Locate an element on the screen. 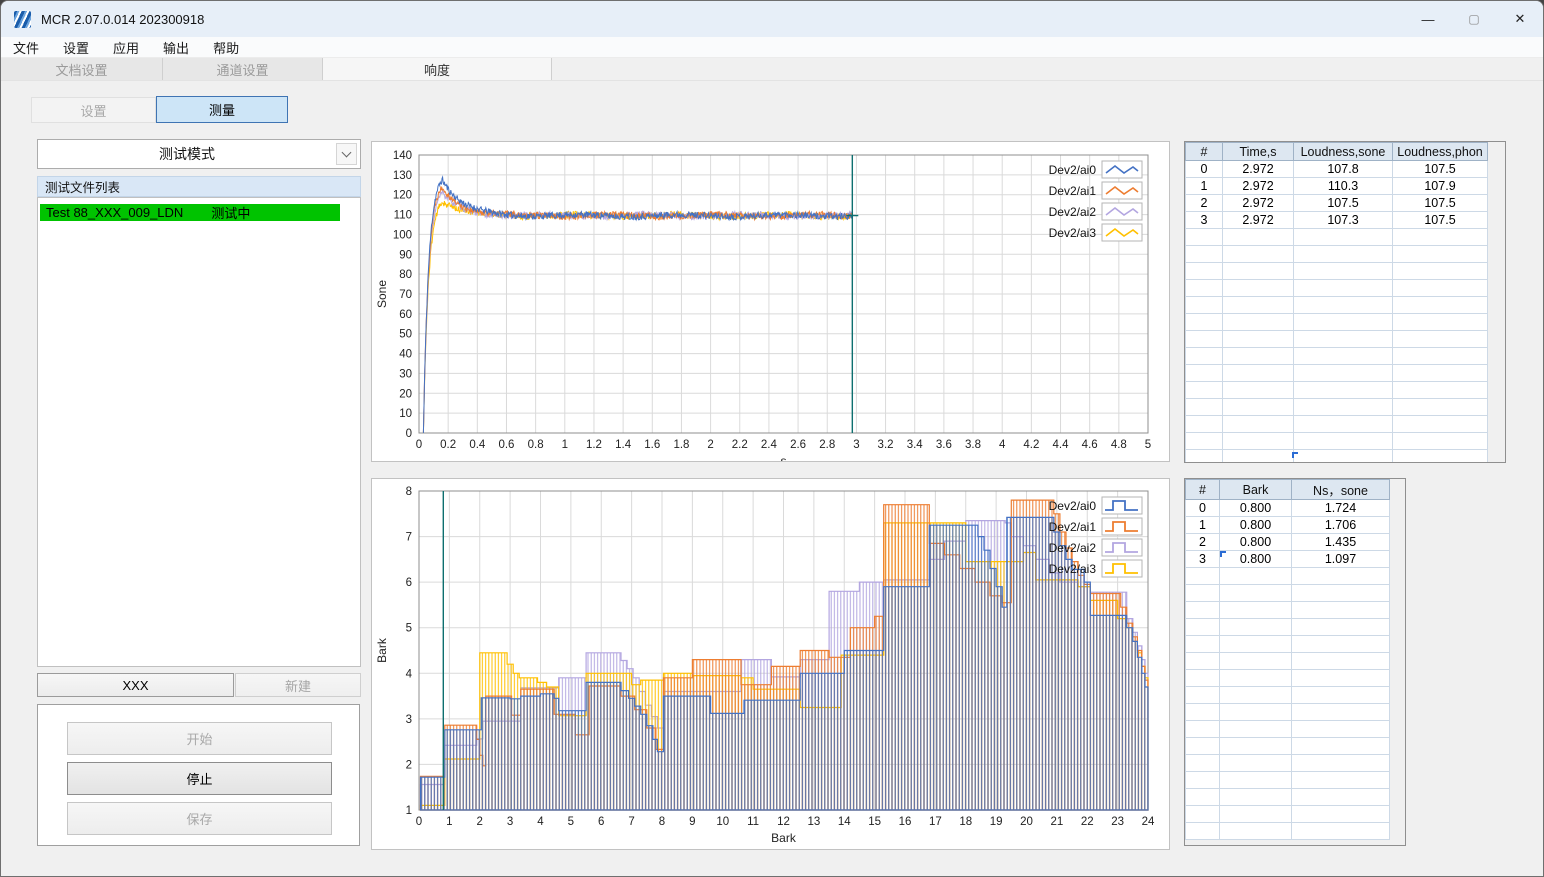  start-button: 开始 is located at coordinates (199, 738).